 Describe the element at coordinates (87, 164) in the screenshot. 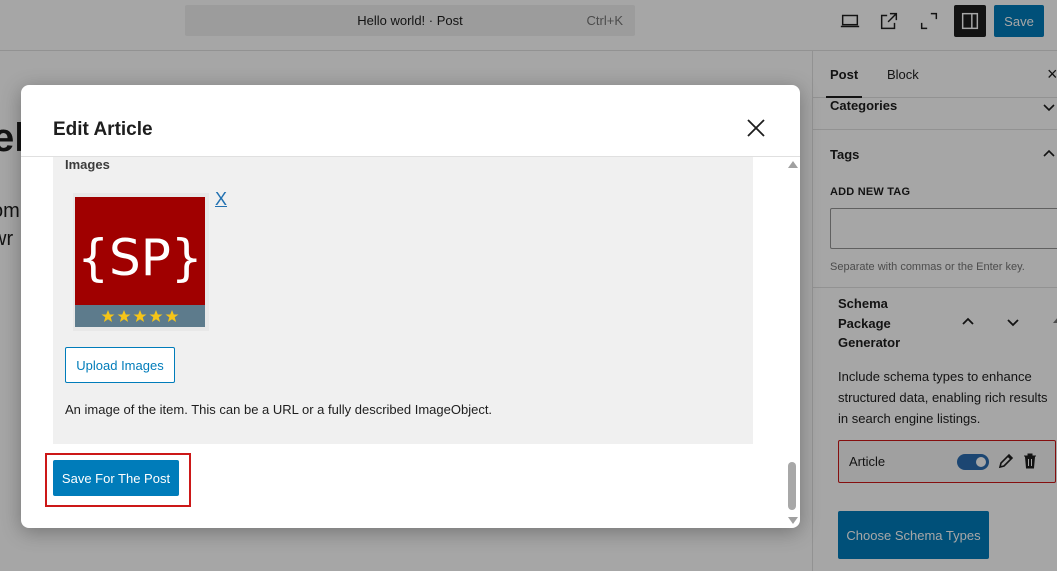

I see `images-label: Images` at that location.